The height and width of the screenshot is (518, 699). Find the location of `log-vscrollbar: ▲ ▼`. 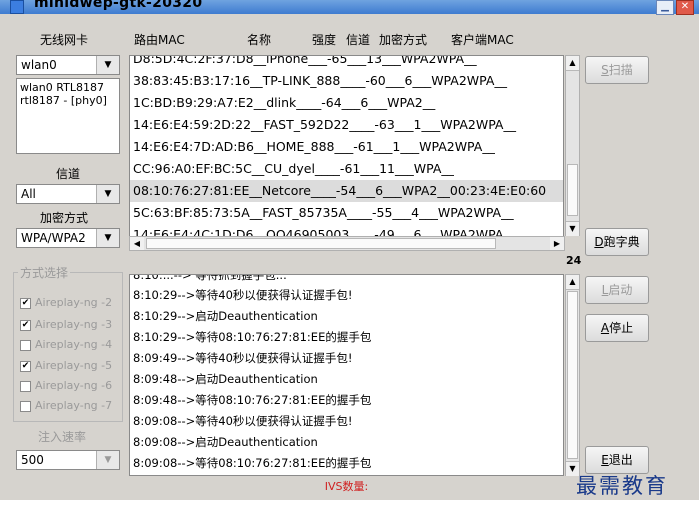

log-vscrollbar: ▲ ▼ is located at coordinates (572, 375).